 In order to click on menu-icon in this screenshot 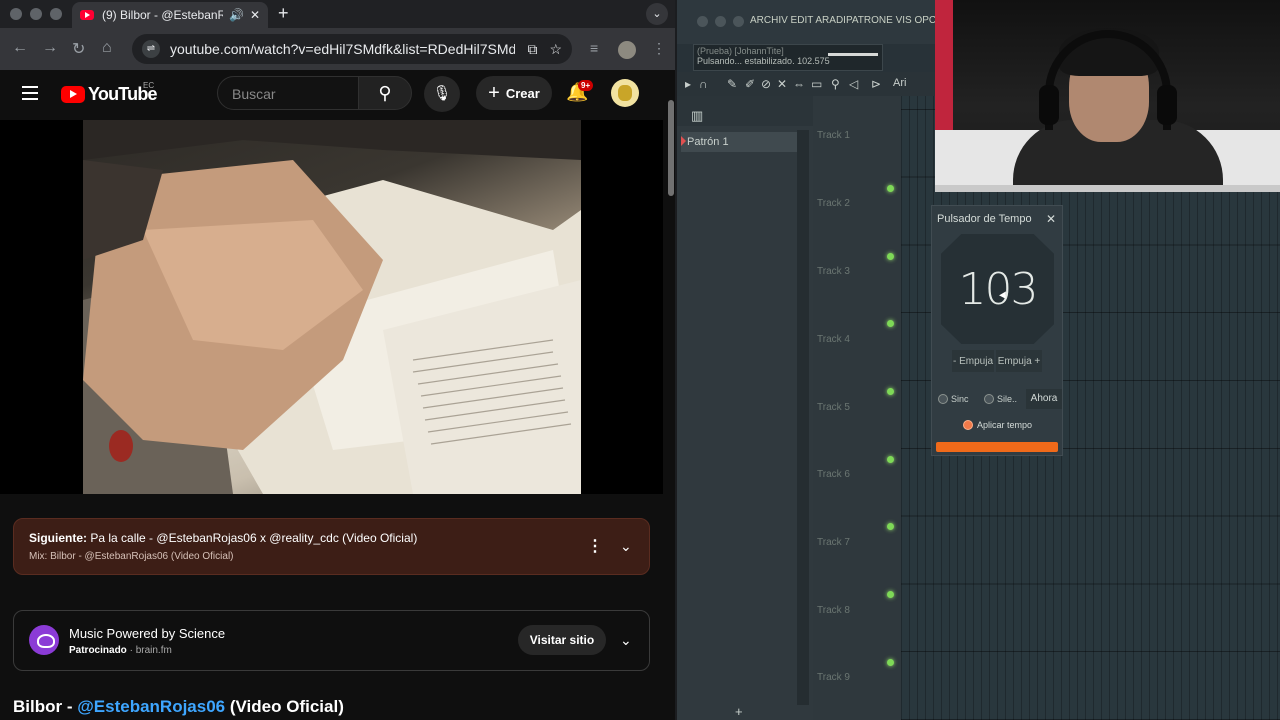, I will do `click(30, 93)`.